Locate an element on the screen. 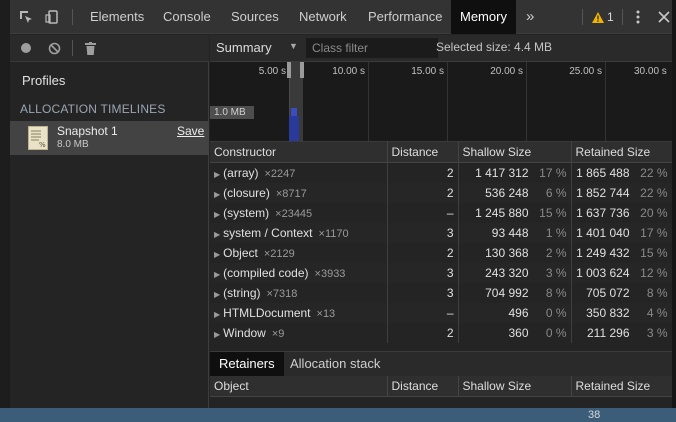  timeline-tick-label: 15.00 s is located at coordinates (427, 71).